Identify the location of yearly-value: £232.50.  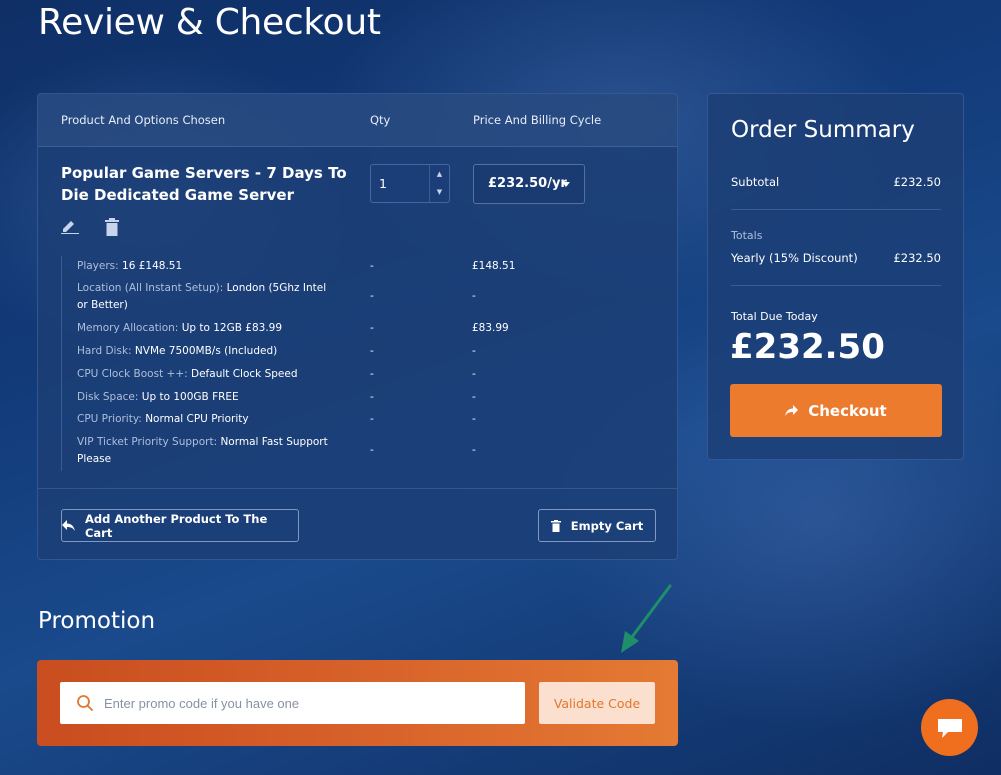
(917, 258).